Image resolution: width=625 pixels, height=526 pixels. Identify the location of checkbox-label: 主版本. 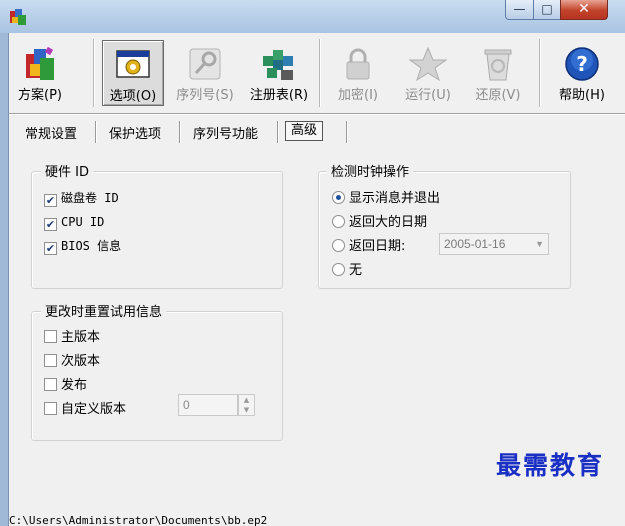
(81, 337).